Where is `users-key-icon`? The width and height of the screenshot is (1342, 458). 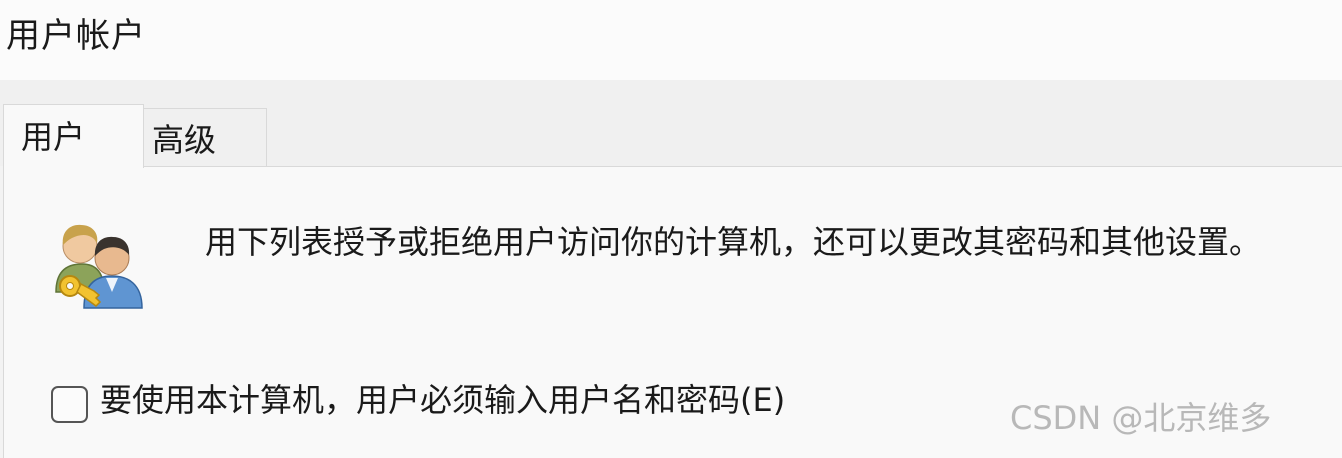
users-key-icon is located at coordinates (99, 266).